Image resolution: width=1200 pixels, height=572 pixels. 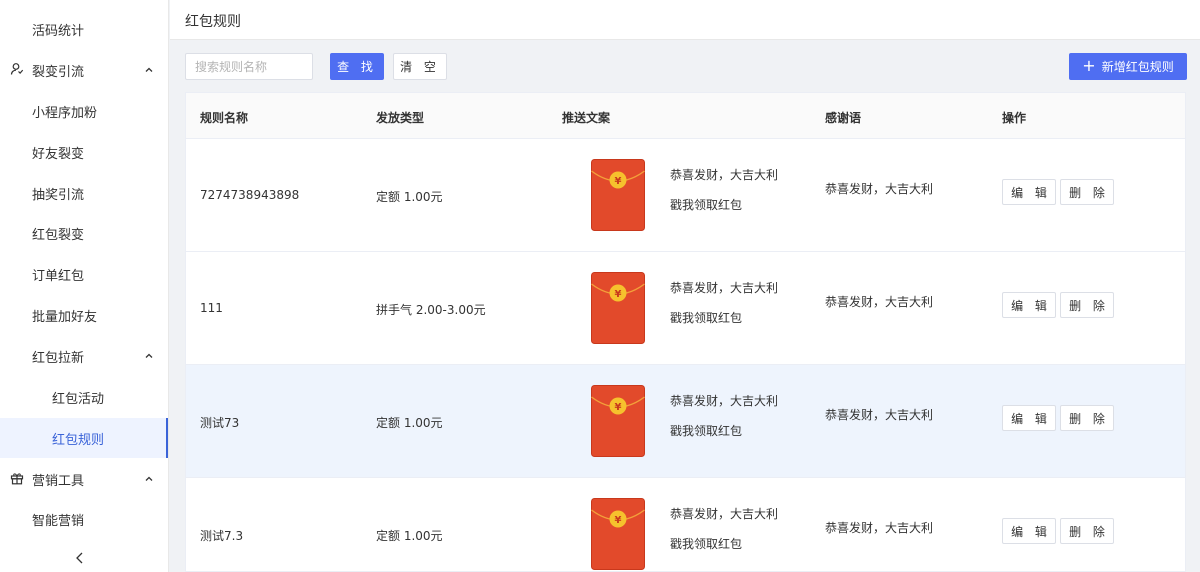 What do you see at coordinates (1137, 67) in the screenshot?
I see `add-button-label: 新增红包规则` at bounding box center [1137, 67].